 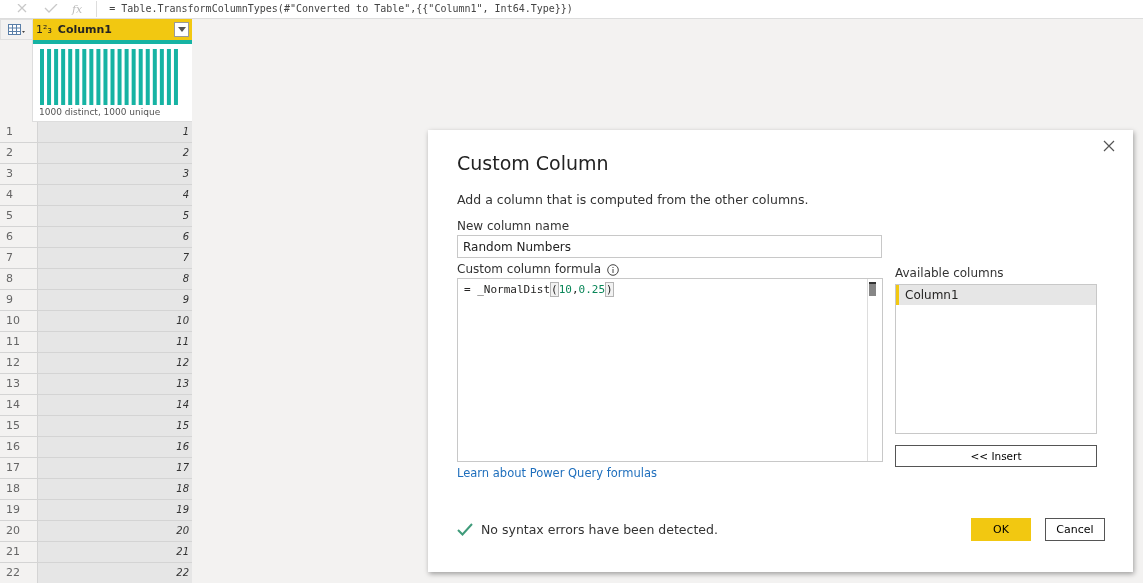 I want to click on table-cell: 11, so click(x=115, y=342).